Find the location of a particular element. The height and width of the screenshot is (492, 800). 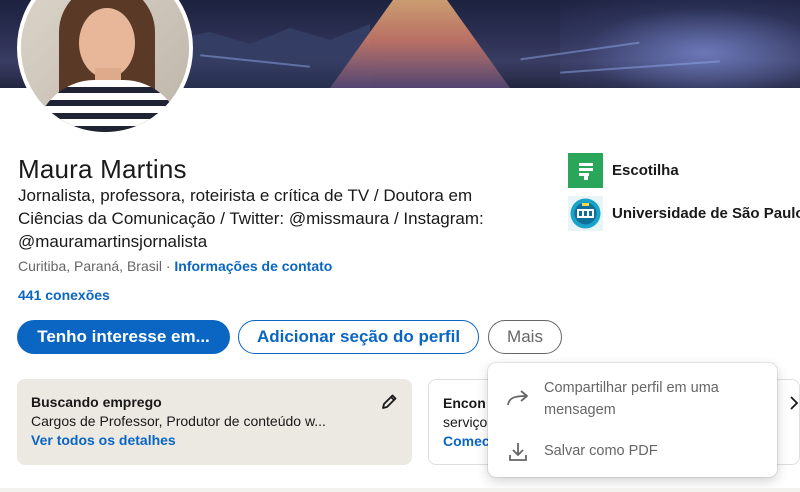

profile-avatar is located at coordinates (105, 68).